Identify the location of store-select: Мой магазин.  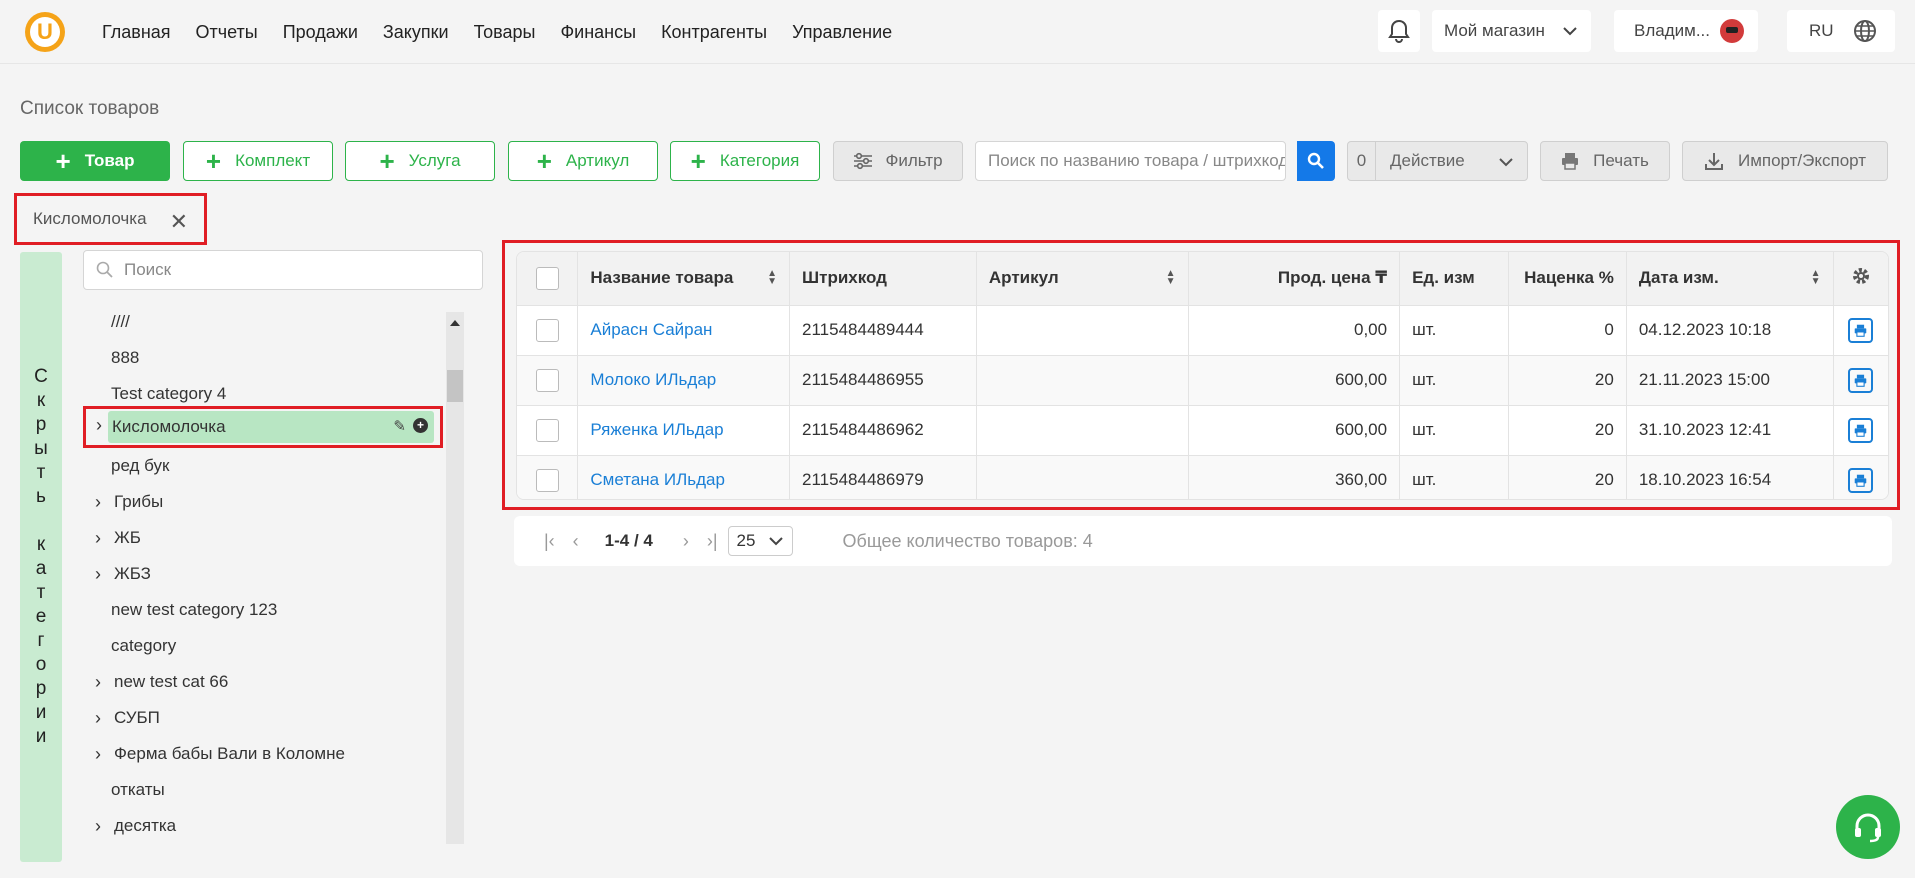
(1511, 31).